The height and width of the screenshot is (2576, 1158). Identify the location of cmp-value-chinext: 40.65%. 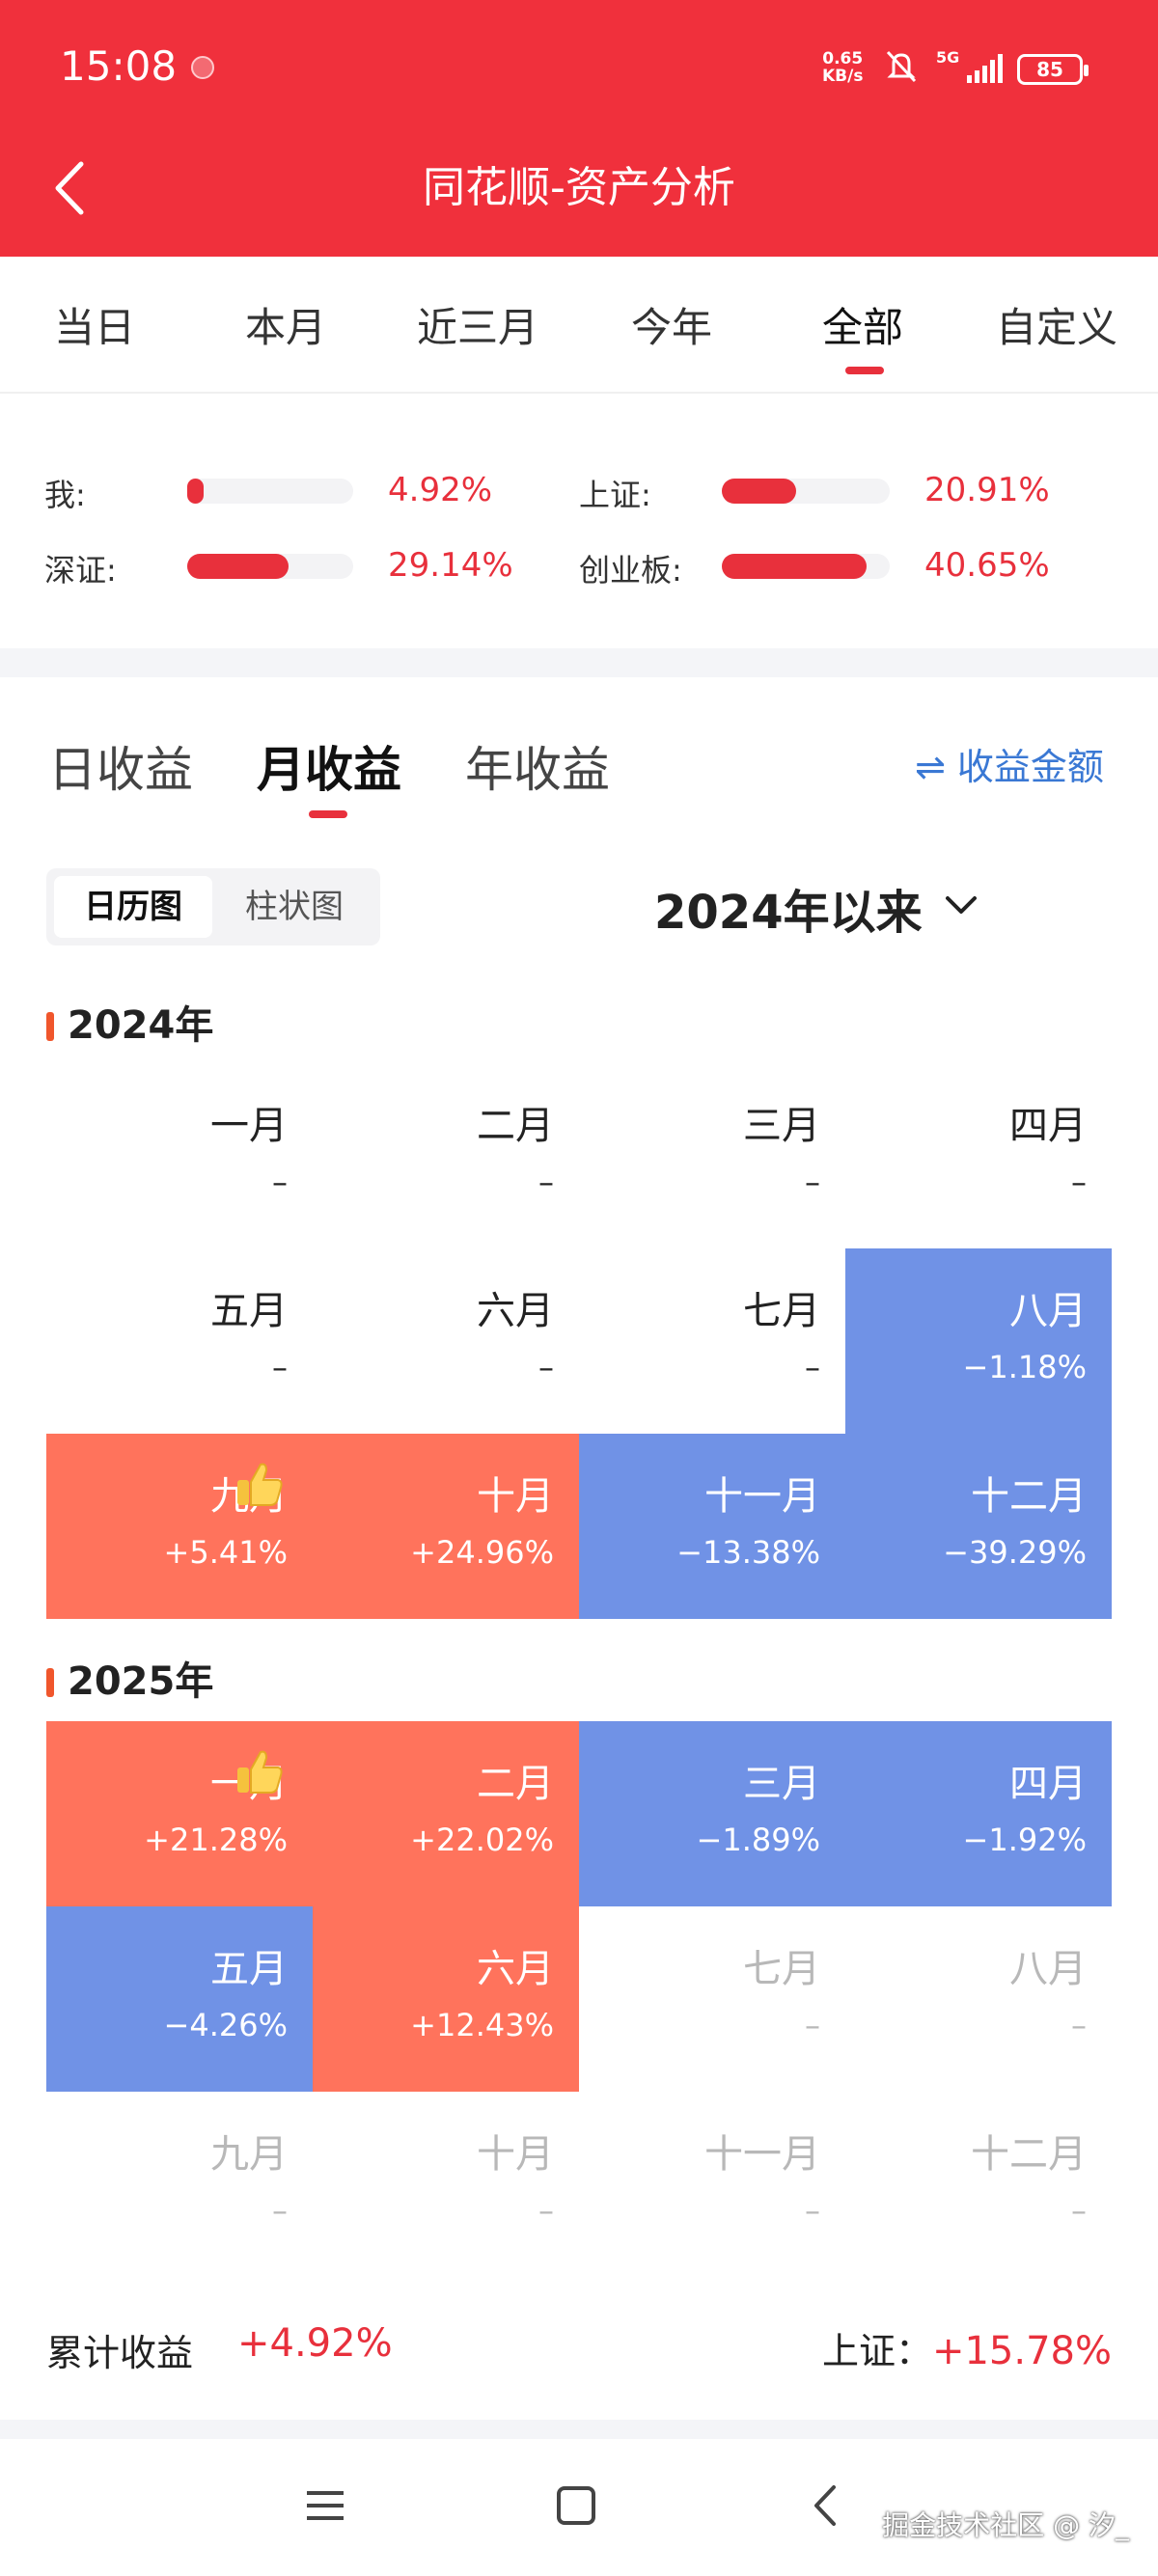
(987, 565).